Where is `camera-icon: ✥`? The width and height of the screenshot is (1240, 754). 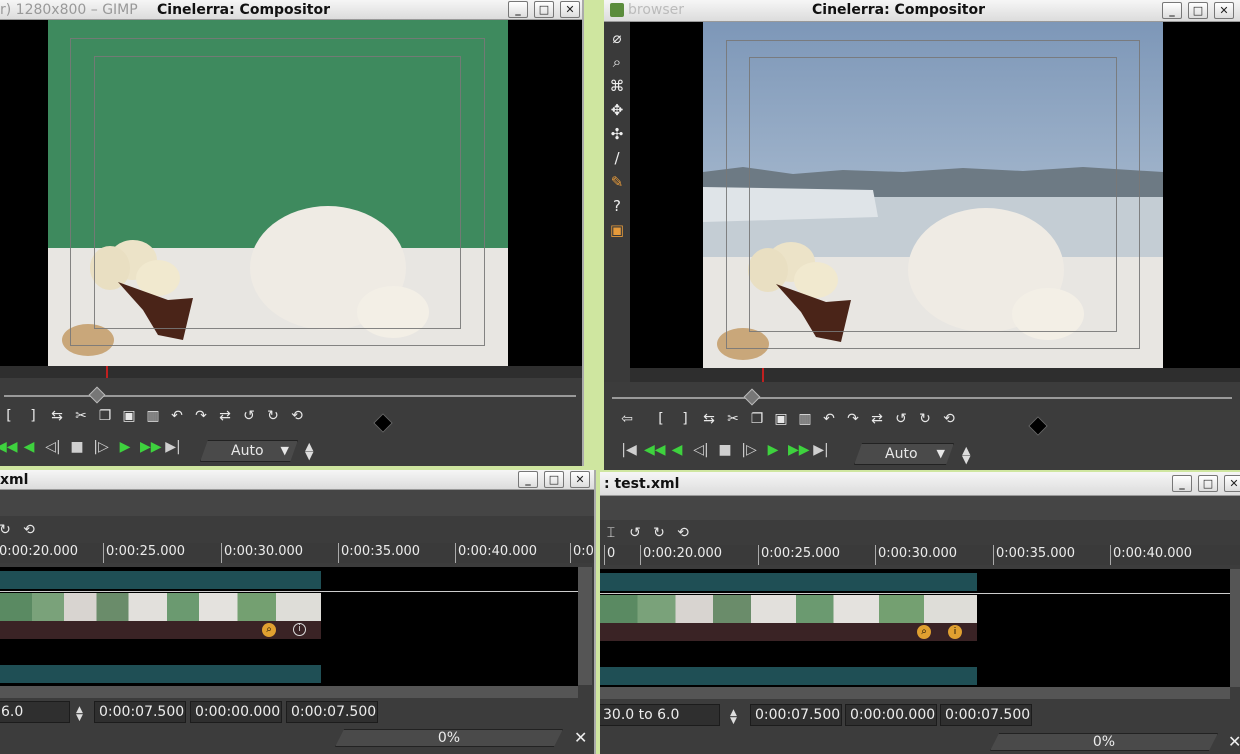
camera-icon: ✥ is located at coordinates (617, 110).